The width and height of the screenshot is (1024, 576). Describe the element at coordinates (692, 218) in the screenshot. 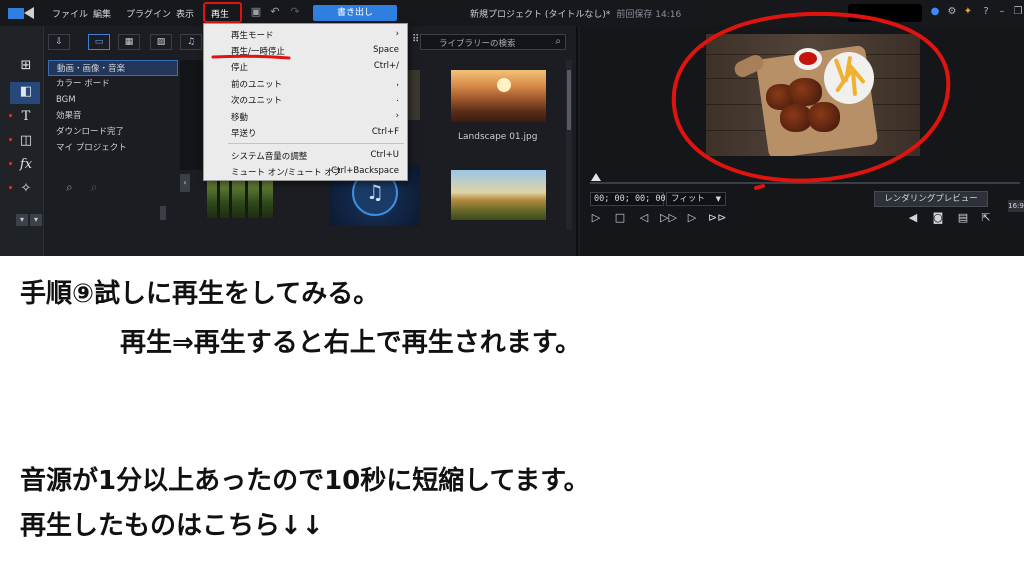

I see `next-frame-icon: ▷` at that location.